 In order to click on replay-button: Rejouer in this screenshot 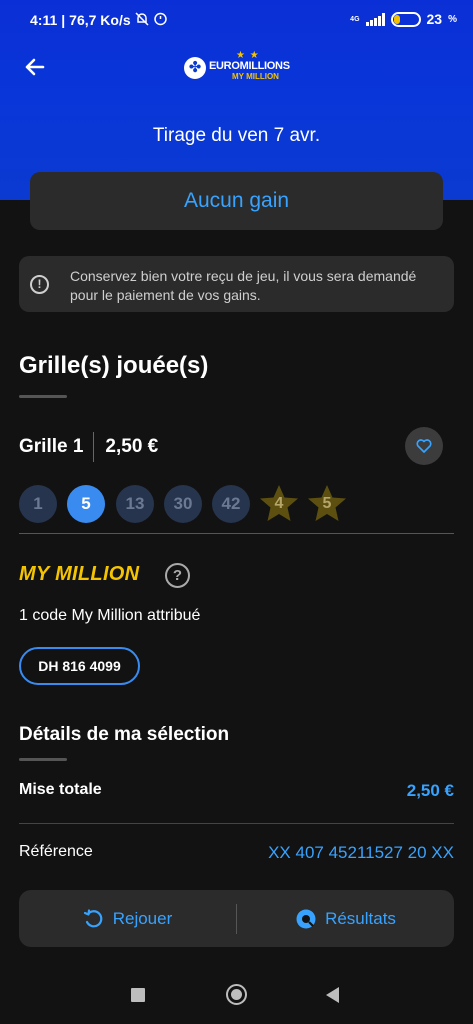, I will do `click(127, 918)`.